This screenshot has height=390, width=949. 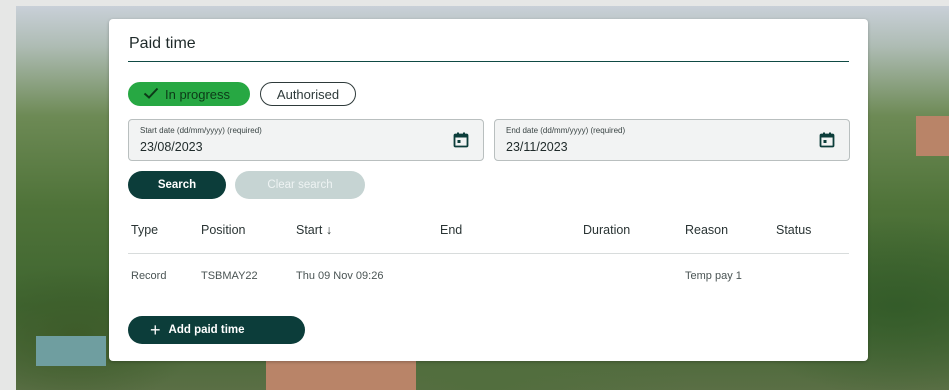 What do you see at coordinates (606, 230) in the screenshot?
I see `column-header-duration: Duration` at bounding box center [606, 230].